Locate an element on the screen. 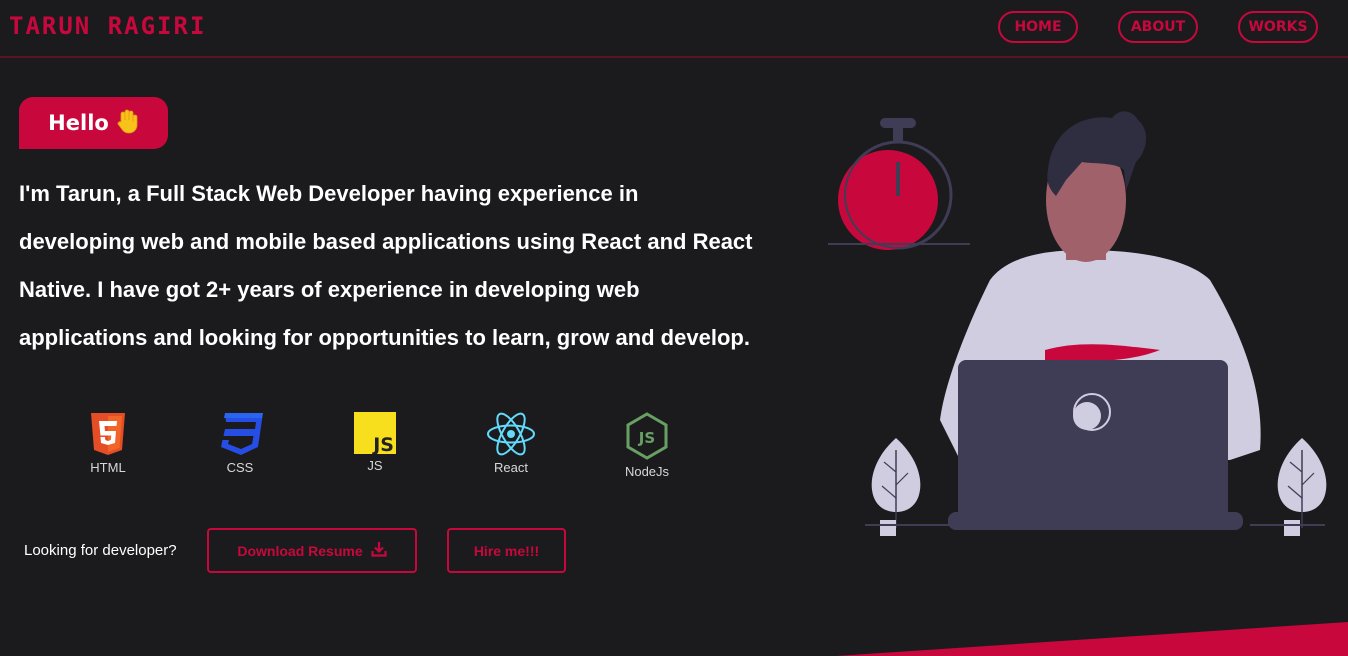  bottom-accent-stripe is located at coordinates (1092, 639).